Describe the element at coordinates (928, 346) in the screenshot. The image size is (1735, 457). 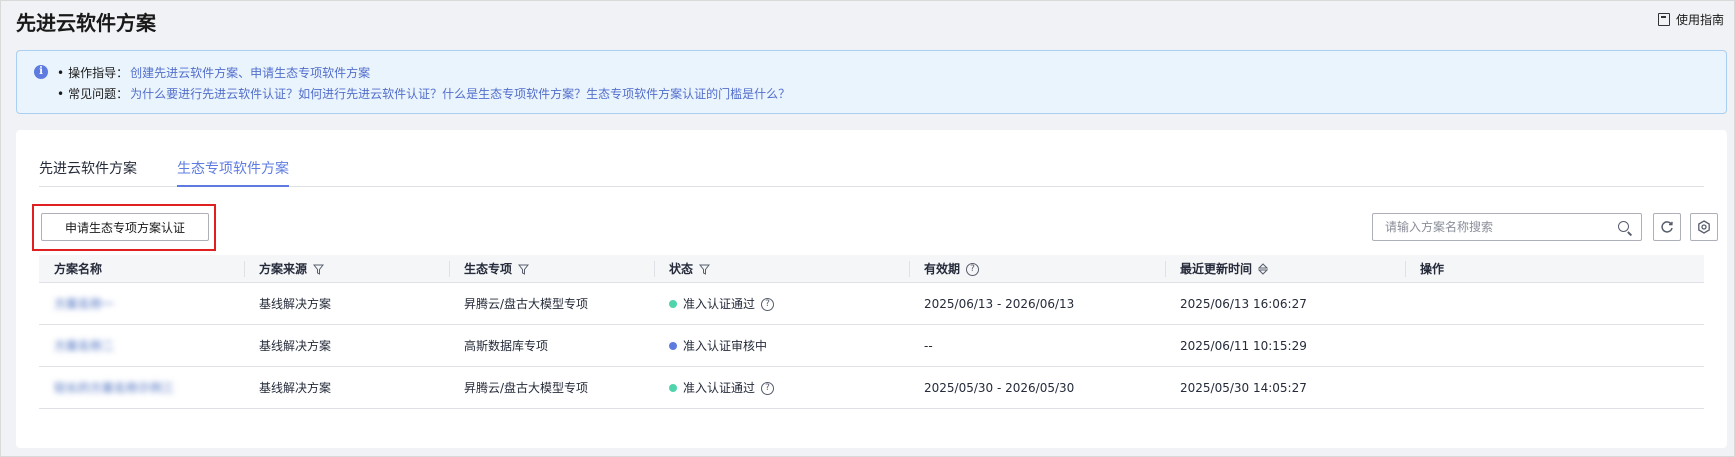
I see `validity-period: --` at that location.